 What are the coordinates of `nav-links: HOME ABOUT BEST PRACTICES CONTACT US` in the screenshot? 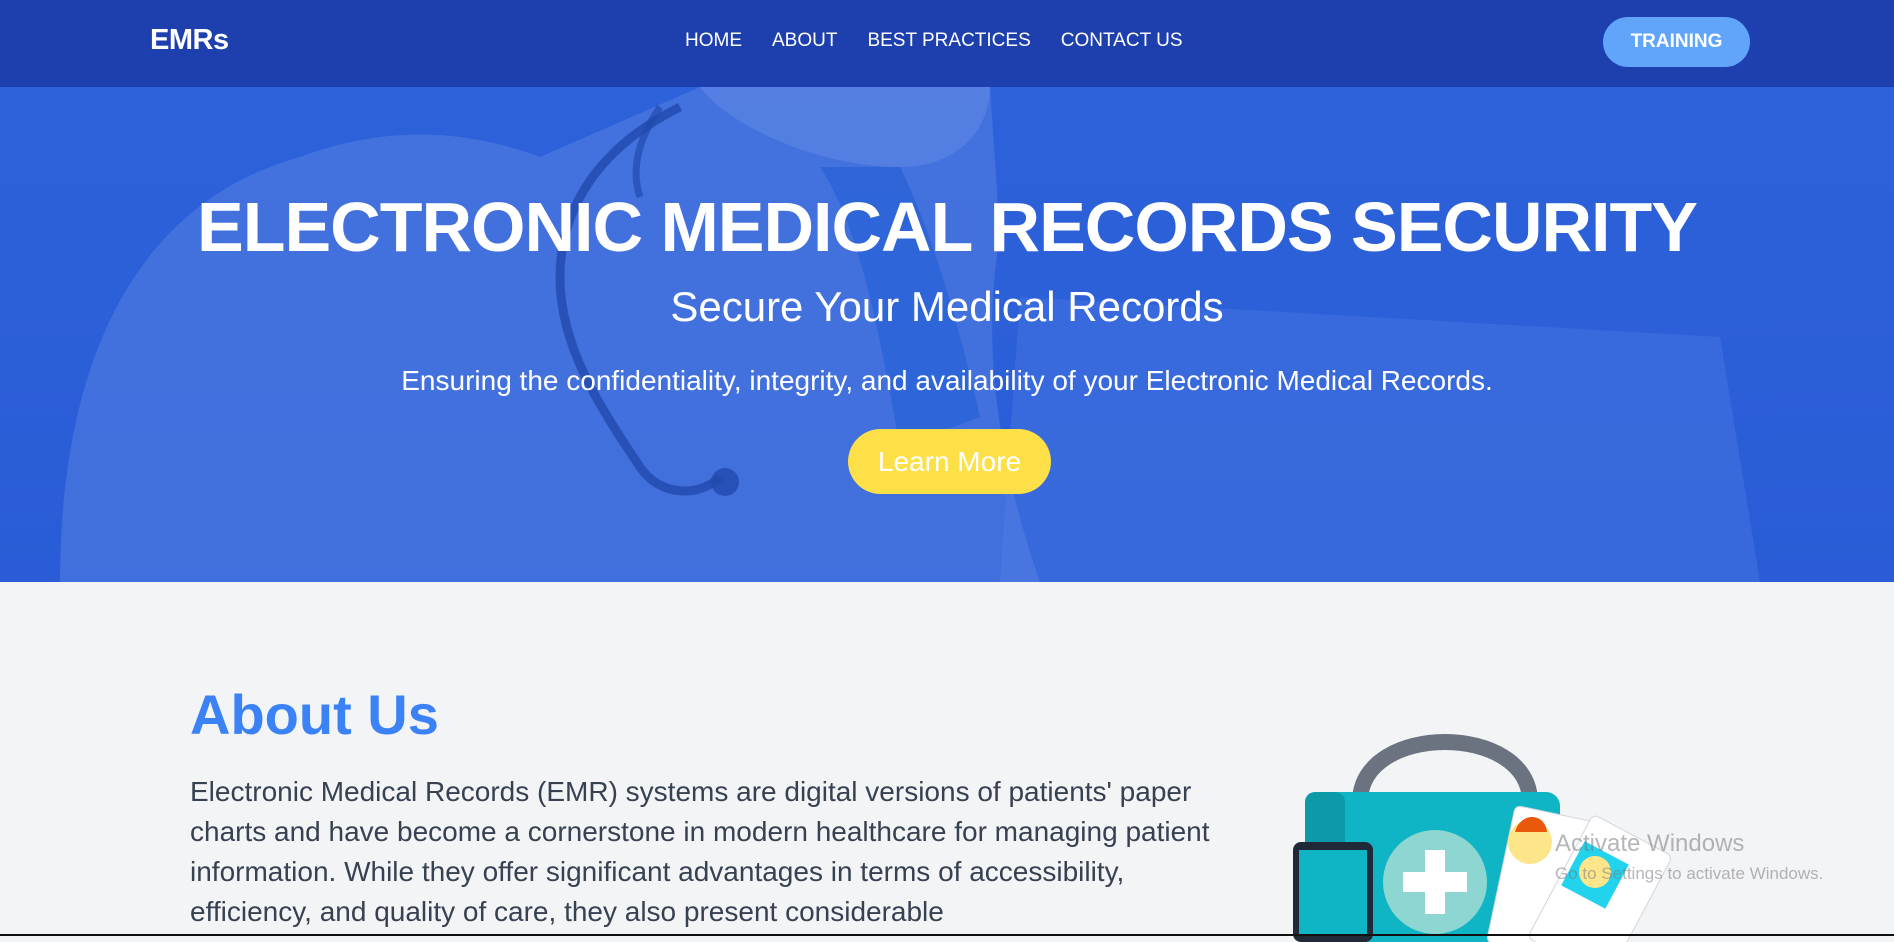 It's located at (934, 41).